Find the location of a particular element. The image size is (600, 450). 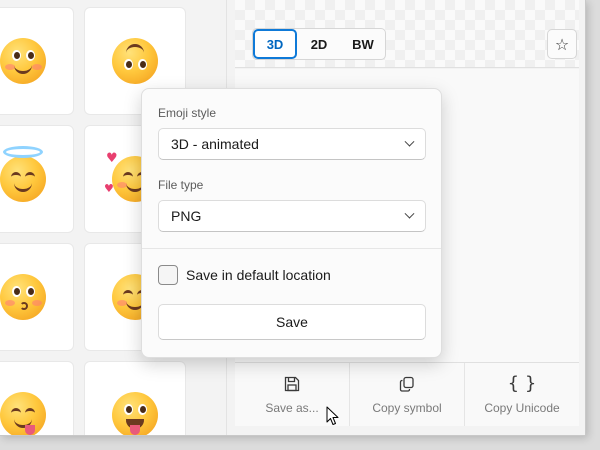

favorite-button: ☆ is located at coordinates (562, 44).